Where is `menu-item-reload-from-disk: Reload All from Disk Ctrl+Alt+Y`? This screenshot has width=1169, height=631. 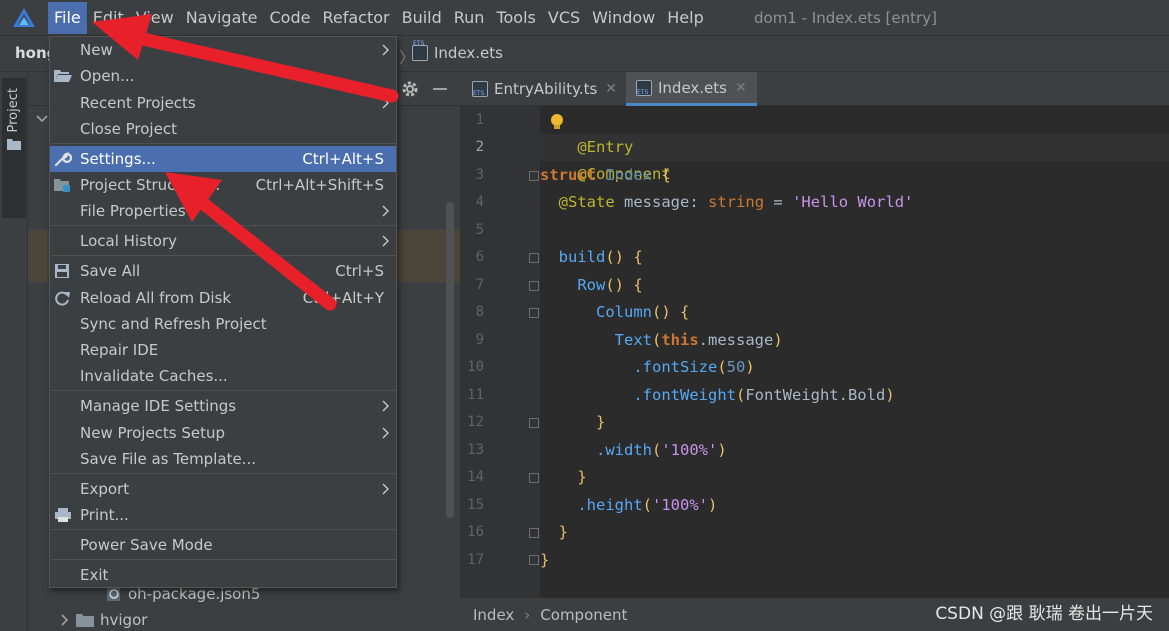
menu-item-reload-from-disk: Reload All from Disk Ctrl+Alt+Y is located at coordinates (223, 298).